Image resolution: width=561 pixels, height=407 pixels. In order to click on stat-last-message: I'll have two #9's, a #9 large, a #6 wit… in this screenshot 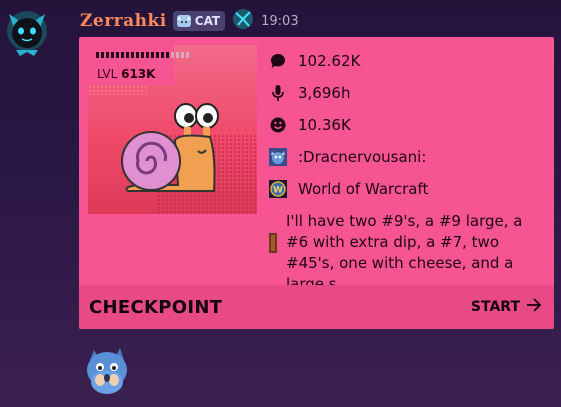, I will do `click(409, 253)`.